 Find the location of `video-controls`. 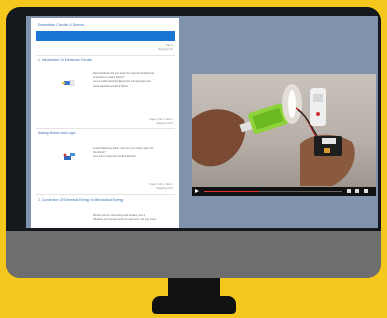

video-controls is located at coordinates (284, 191).